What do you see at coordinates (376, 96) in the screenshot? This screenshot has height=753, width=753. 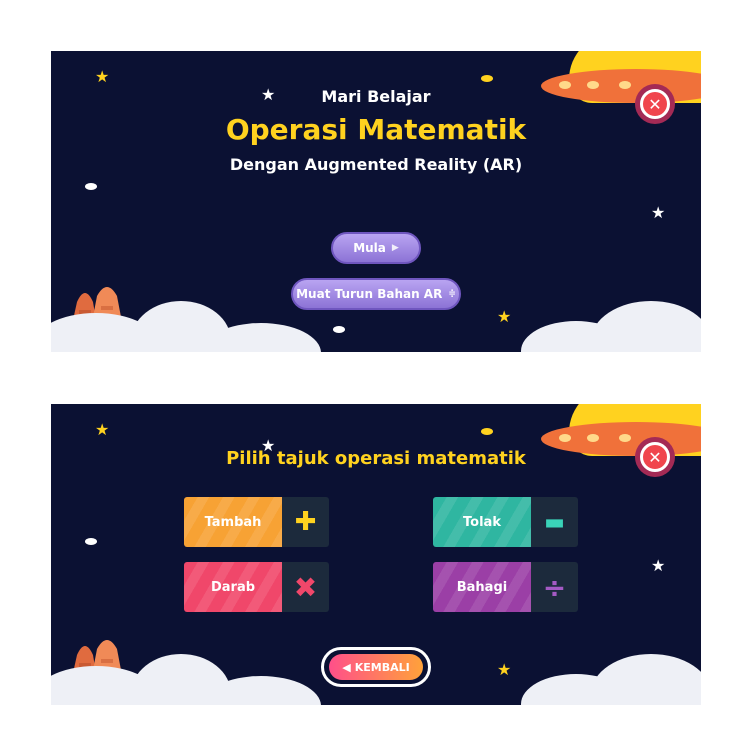 I see `subtitle: Mari Belajar` at bounding box center [376, 96].